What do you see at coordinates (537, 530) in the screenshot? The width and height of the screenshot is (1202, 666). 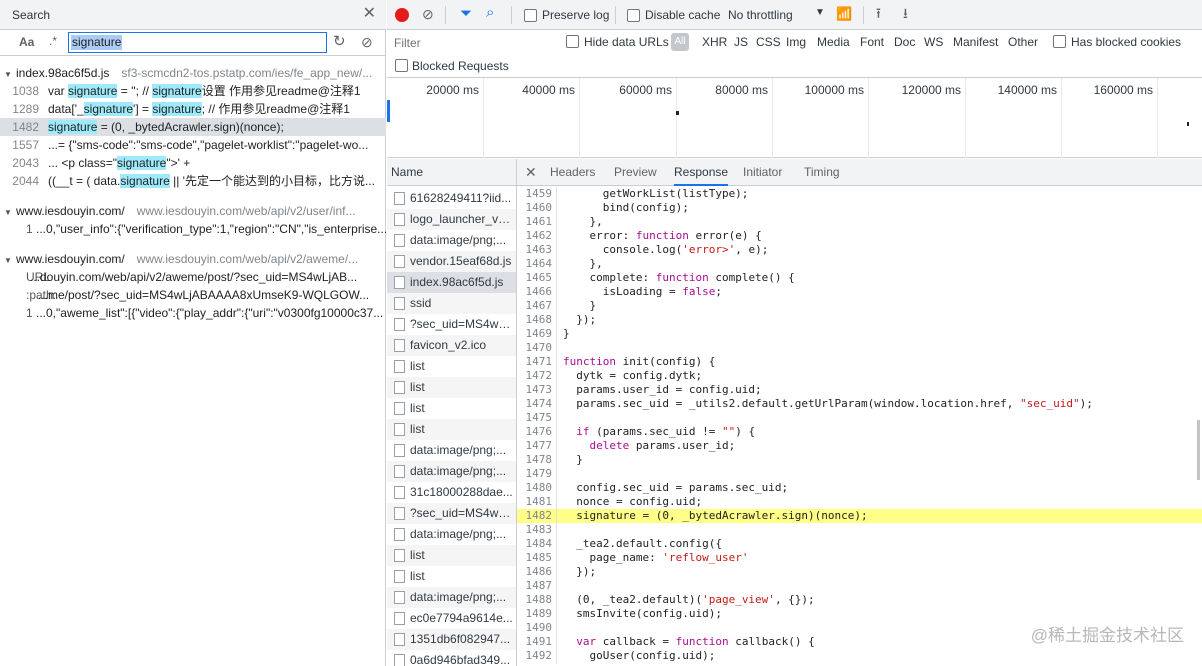 I see `line-number: 1483` at bounding box center [537, 530].